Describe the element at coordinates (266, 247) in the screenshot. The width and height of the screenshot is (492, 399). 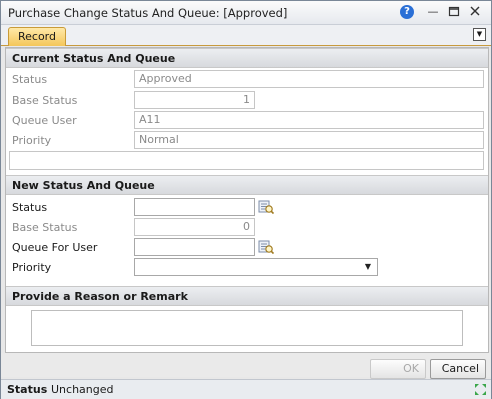
I see `queue-user-lookup-icon` at that location.